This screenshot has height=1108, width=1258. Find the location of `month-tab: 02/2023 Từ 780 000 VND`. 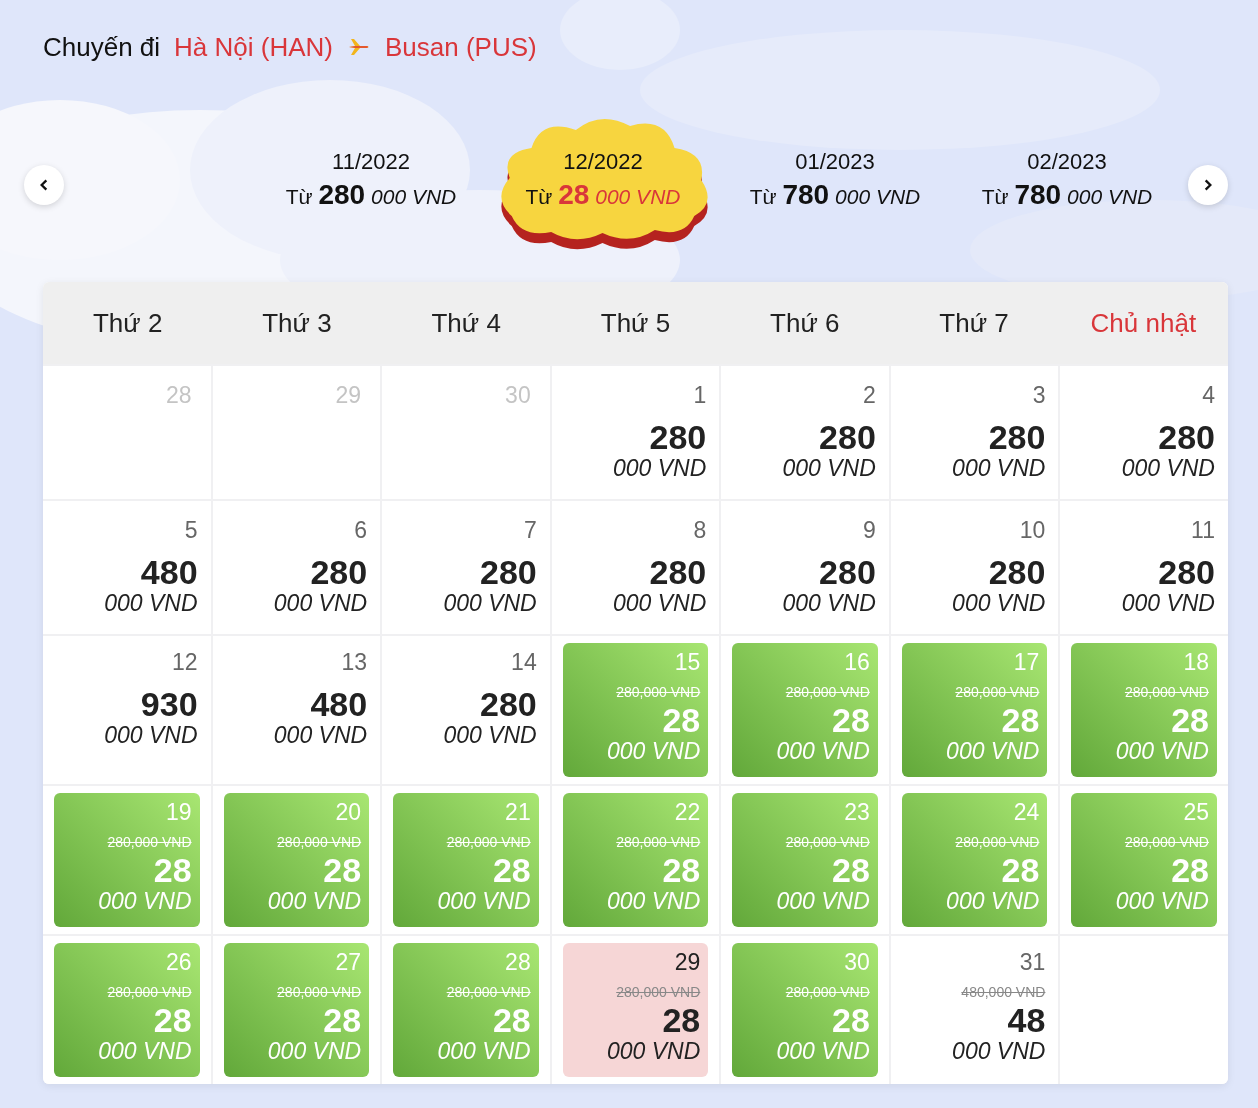

month-tab: 02/2023 Từ 780 000 VND is located at coordinates (1067, 185).